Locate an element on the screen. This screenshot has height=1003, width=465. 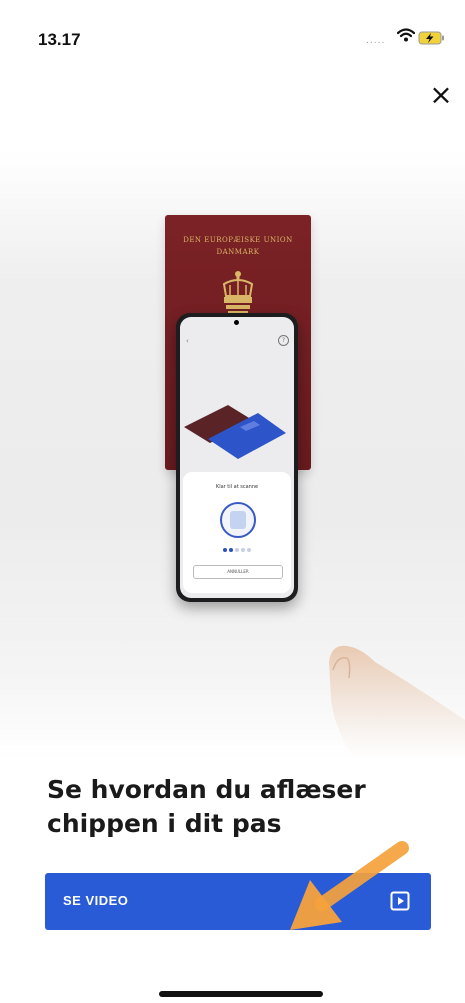
passport-union-text: DEN EUROPÆISKE UNION is located at coordinates (238, 240).